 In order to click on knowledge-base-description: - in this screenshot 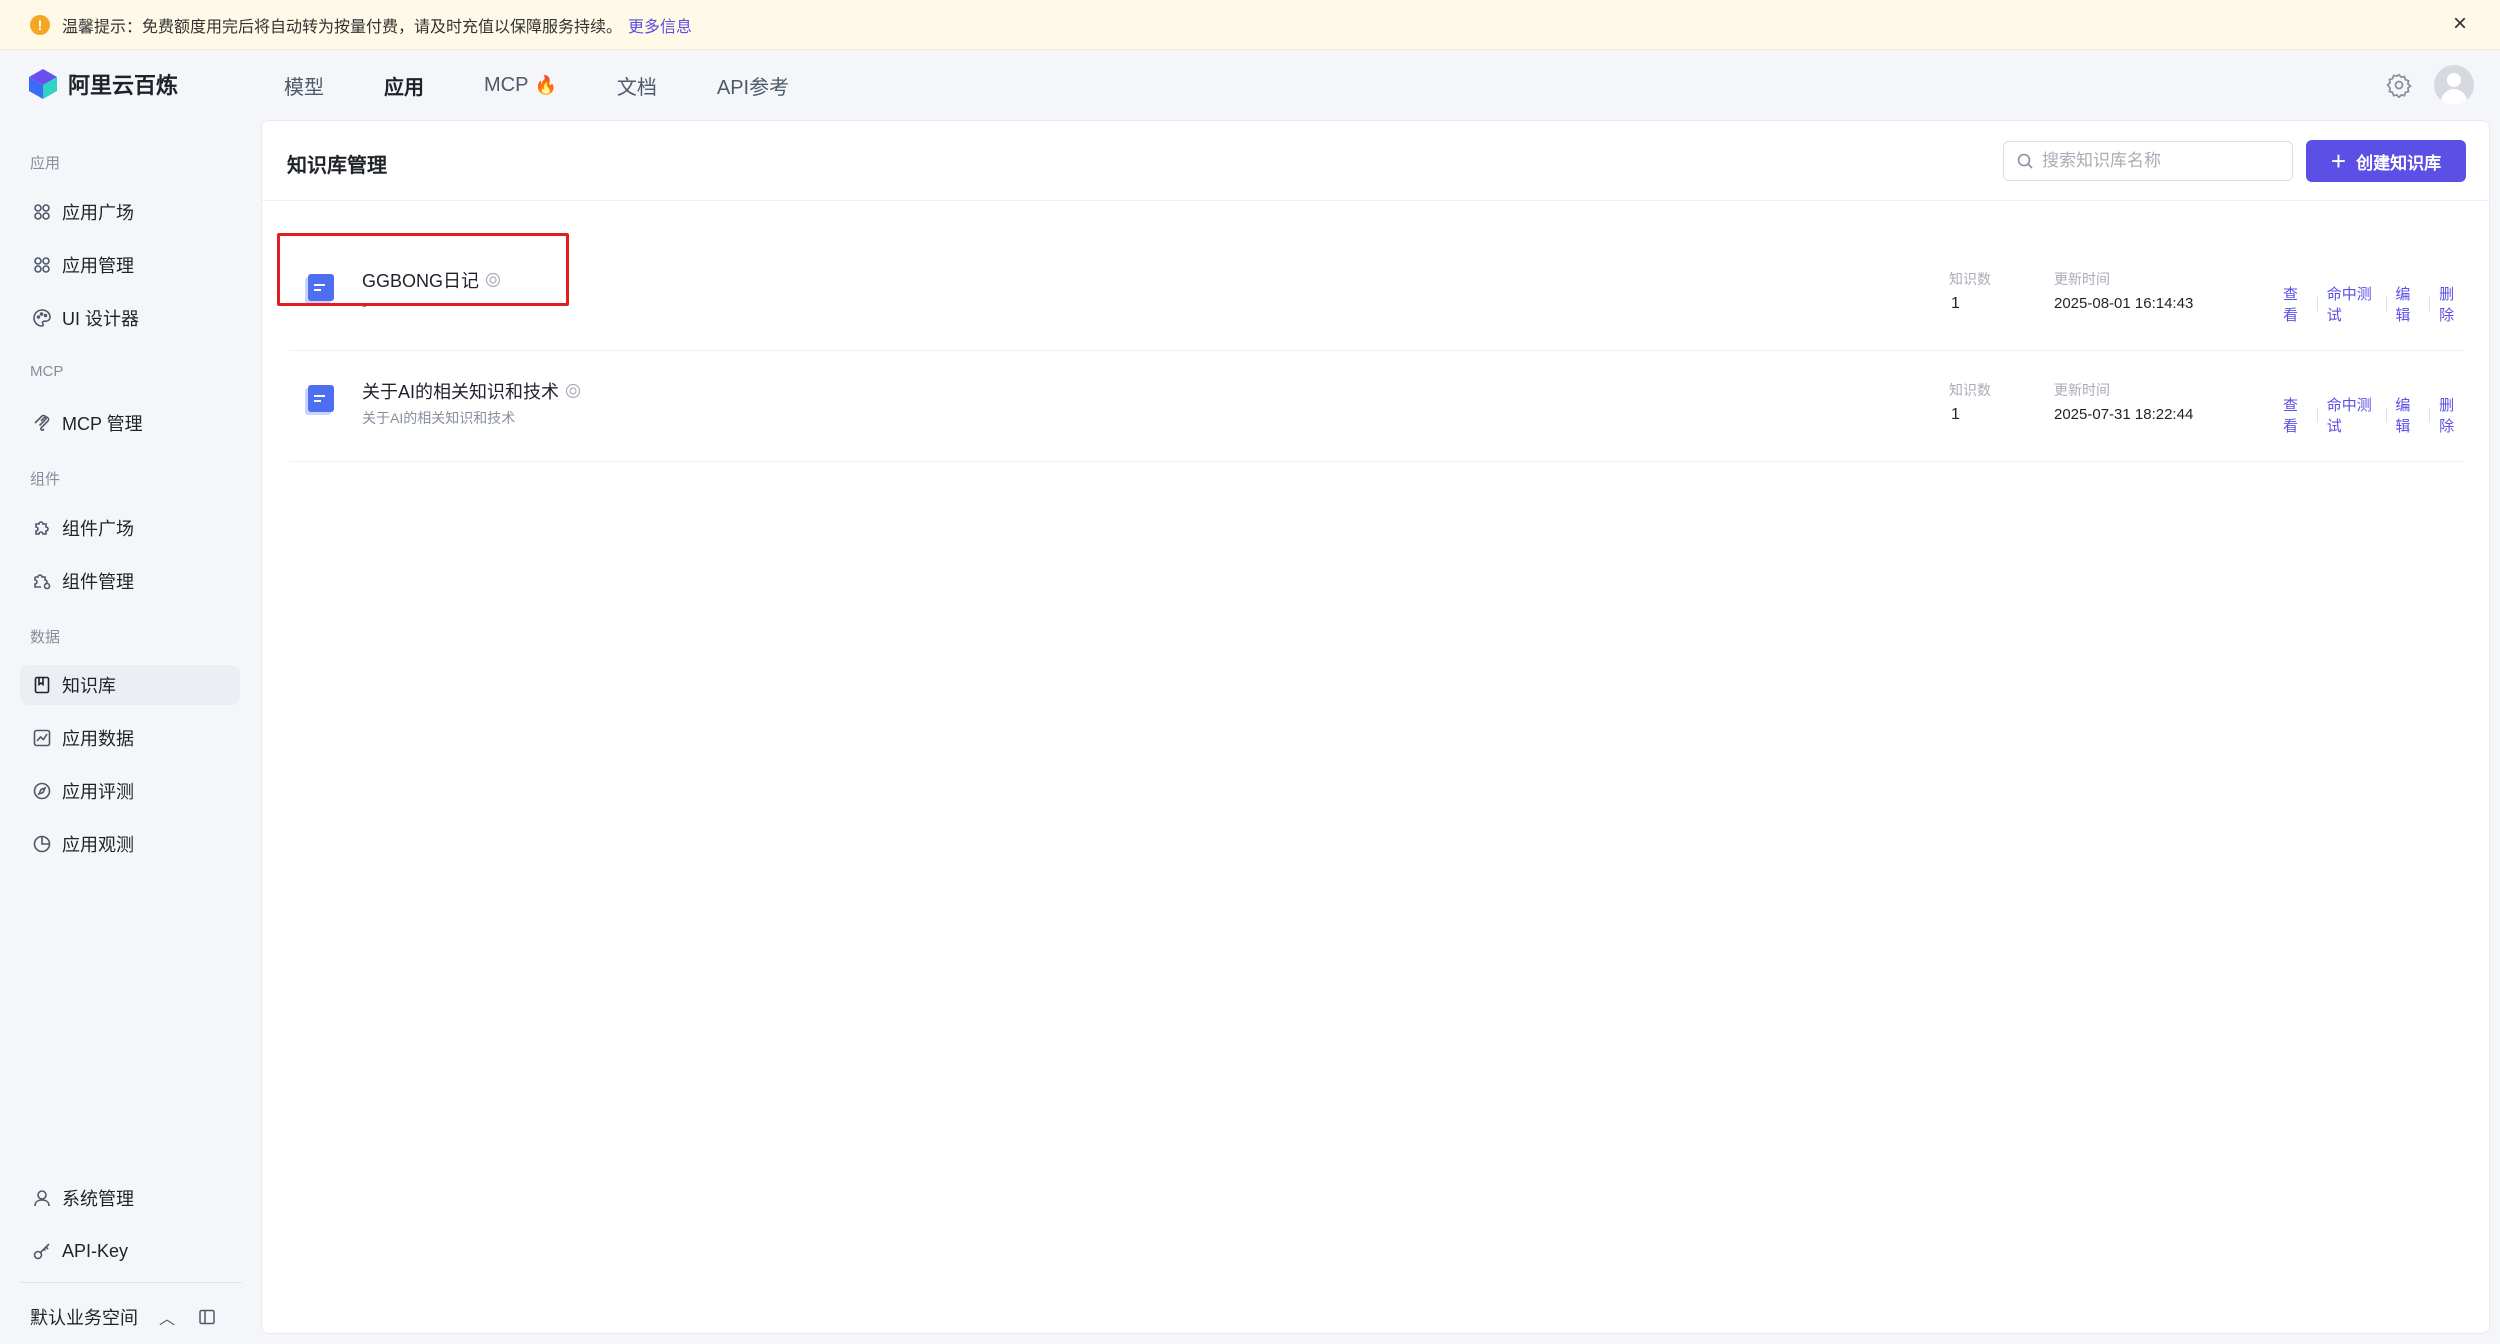, I will do `click(364, 305)`.